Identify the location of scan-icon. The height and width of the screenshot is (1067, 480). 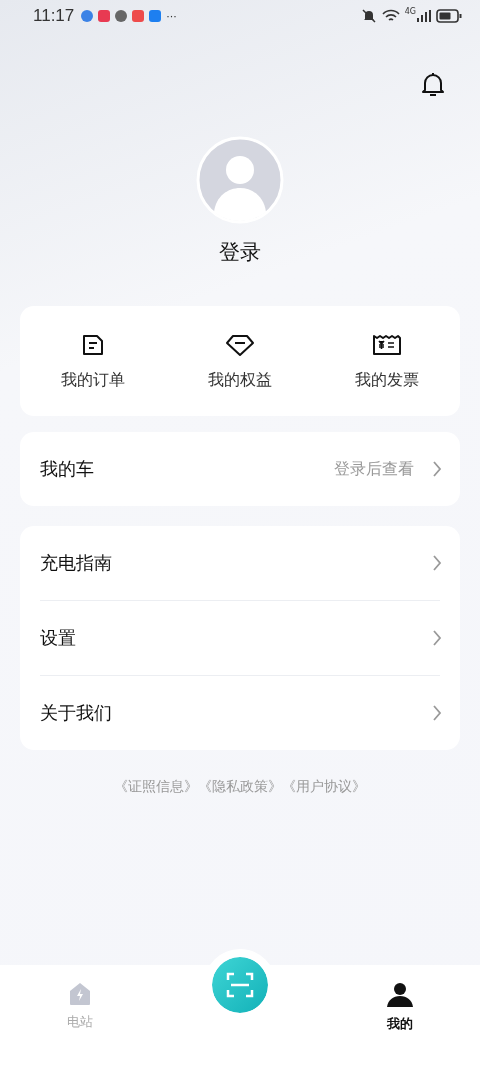
(240, 985).